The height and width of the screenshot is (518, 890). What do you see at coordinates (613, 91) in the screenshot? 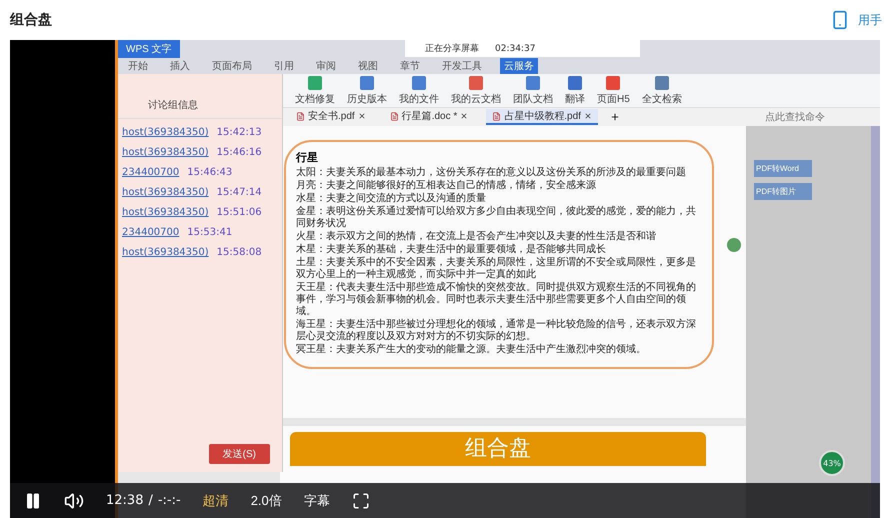
I see `ribbon-tool-button: 页面H5` at bounding box center [613, 91].